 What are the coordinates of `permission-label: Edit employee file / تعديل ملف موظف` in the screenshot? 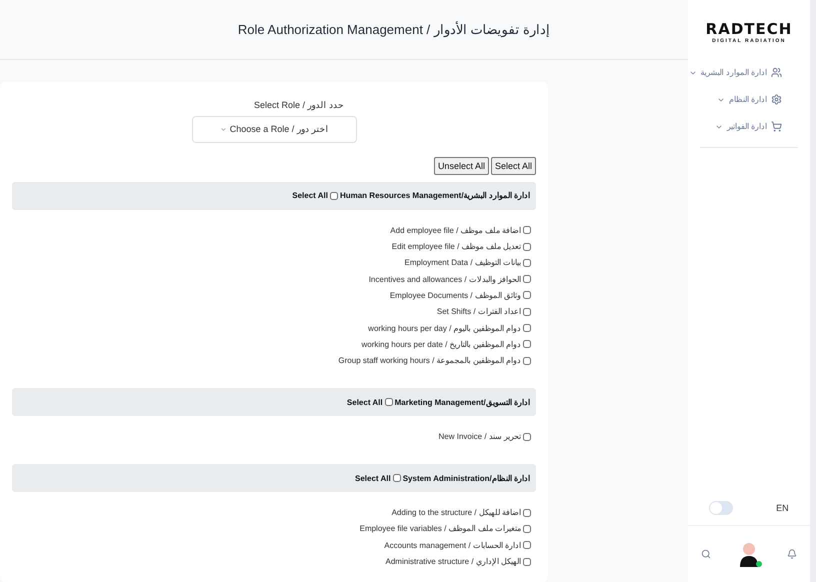 It's located at (456, 247).